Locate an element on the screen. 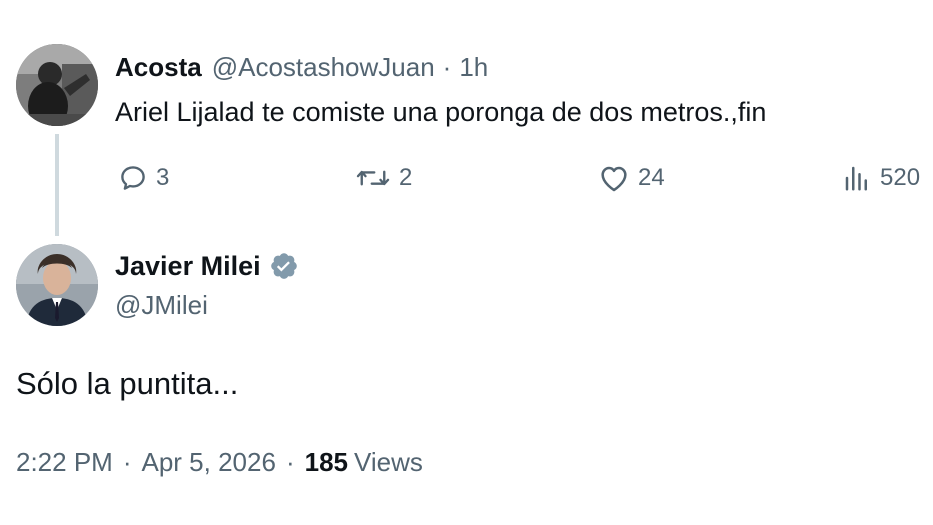 This screenshot has height=525, width=933. retweet-button: 2 is located at coordinates (383, 178).